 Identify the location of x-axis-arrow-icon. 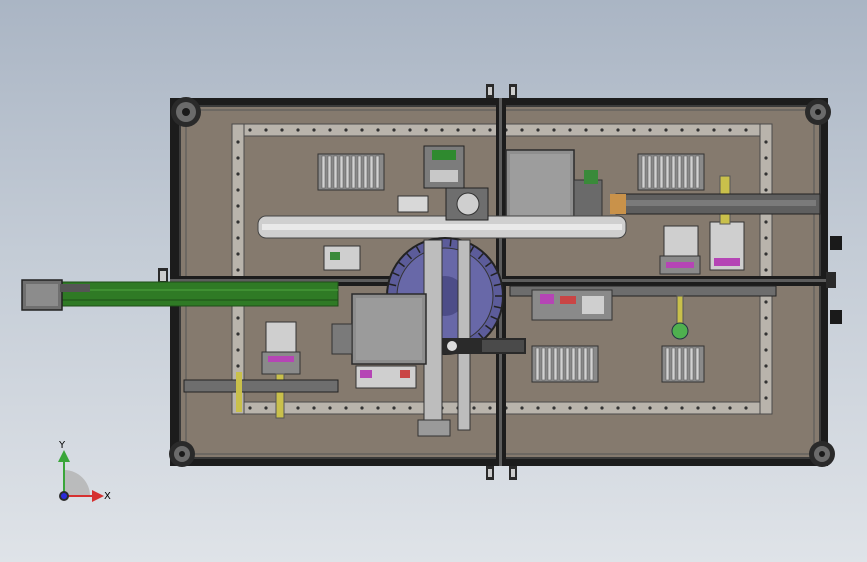
(98, 496).